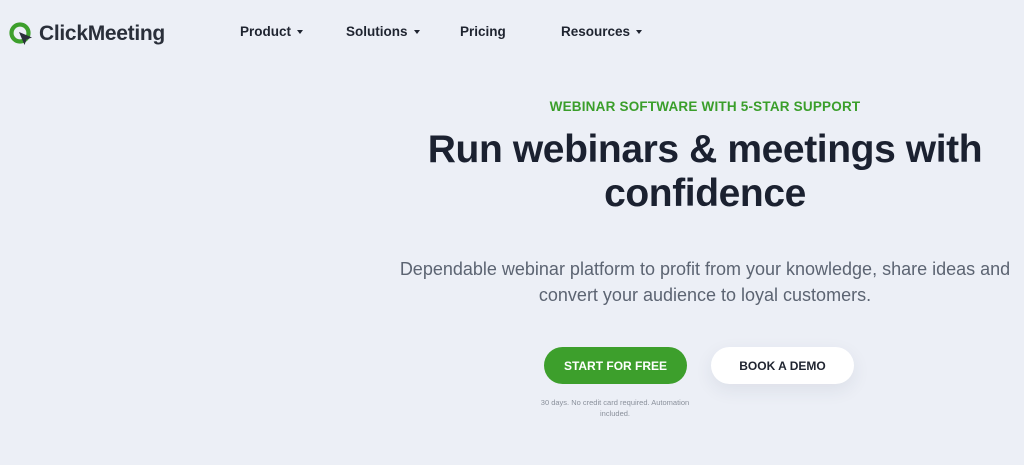  I want to click on nav-item-label: Pricing, so click(483, 31).